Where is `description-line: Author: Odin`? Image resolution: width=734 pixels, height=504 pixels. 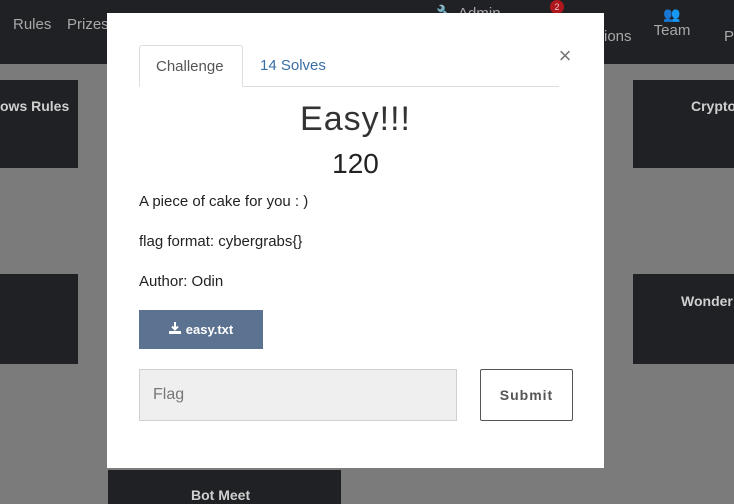
description-line: Author: Odin is located at coordinates (181, 281).